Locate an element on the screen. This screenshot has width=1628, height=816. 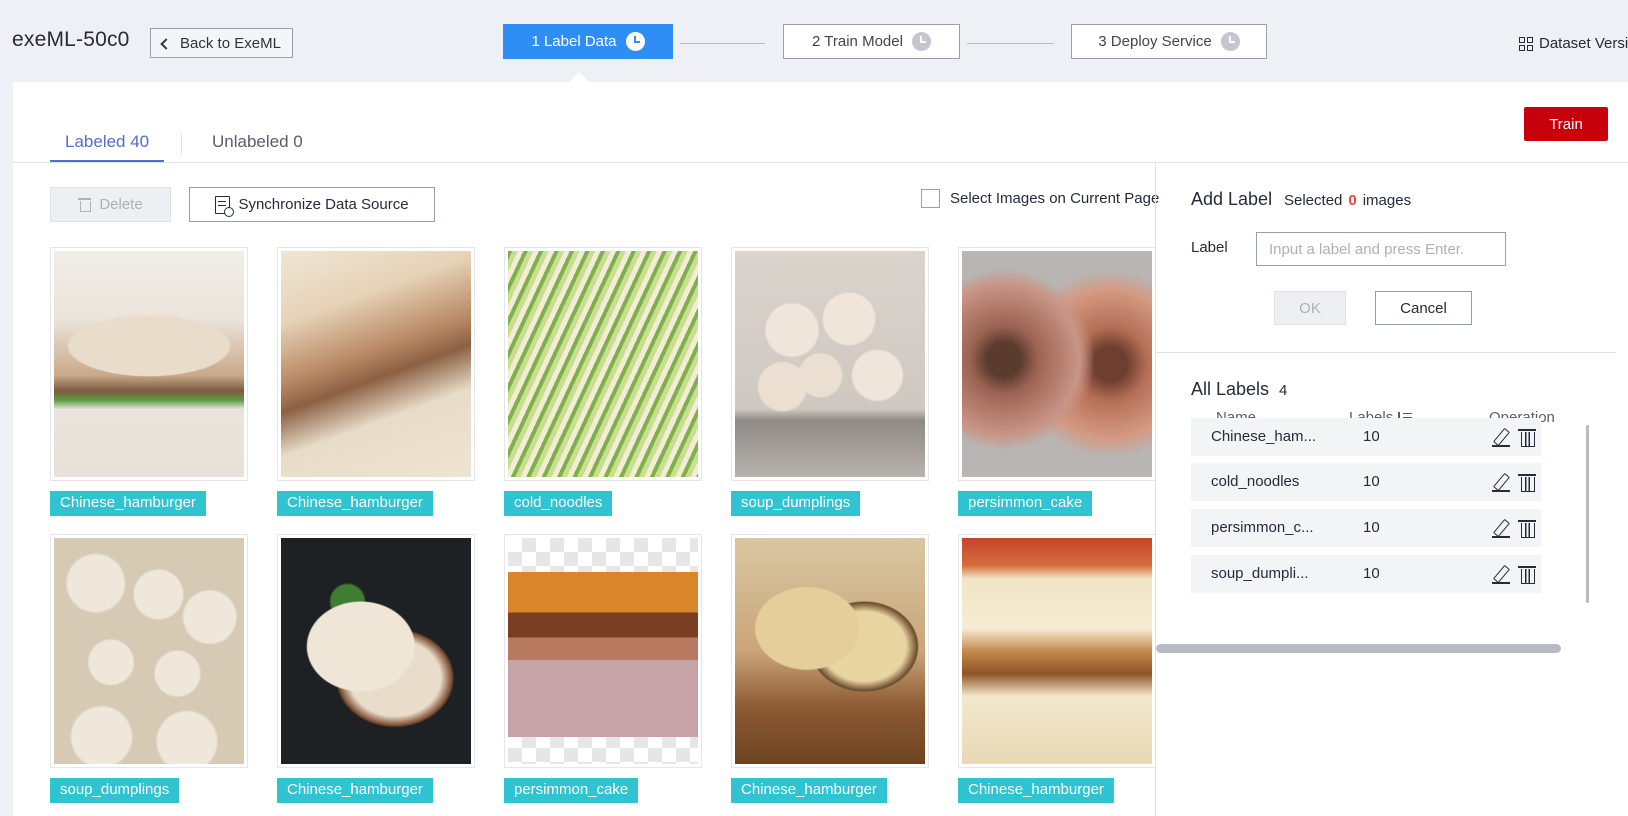
label-row: Chinese_ham... 10 is located at coordinates (1366, 437).